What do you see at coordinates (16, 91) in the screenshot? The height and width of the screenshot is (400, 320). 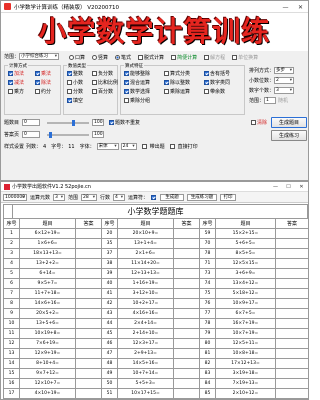 I see `option-item: 乘方` at bounding box center [16, 91].